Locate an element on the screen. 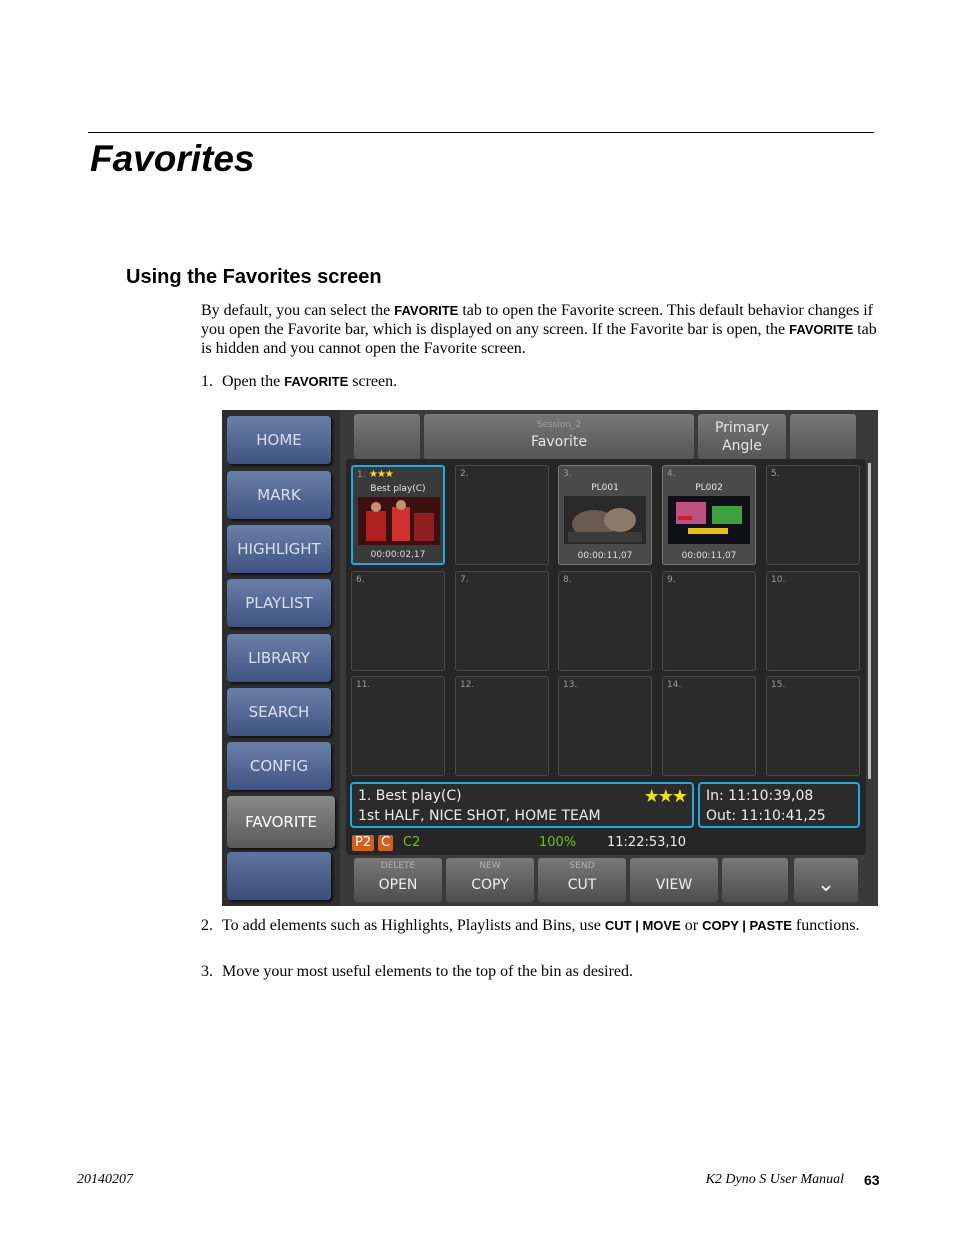  more-button: ⌄ is located at coordinates (826, 880).